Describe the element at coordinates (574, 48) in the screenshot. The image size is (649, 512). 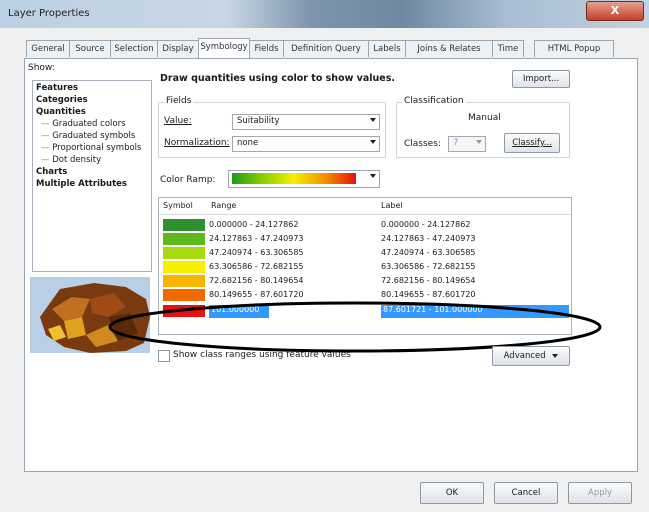
I see `tab-html-popup: HTML Popup` at that location.